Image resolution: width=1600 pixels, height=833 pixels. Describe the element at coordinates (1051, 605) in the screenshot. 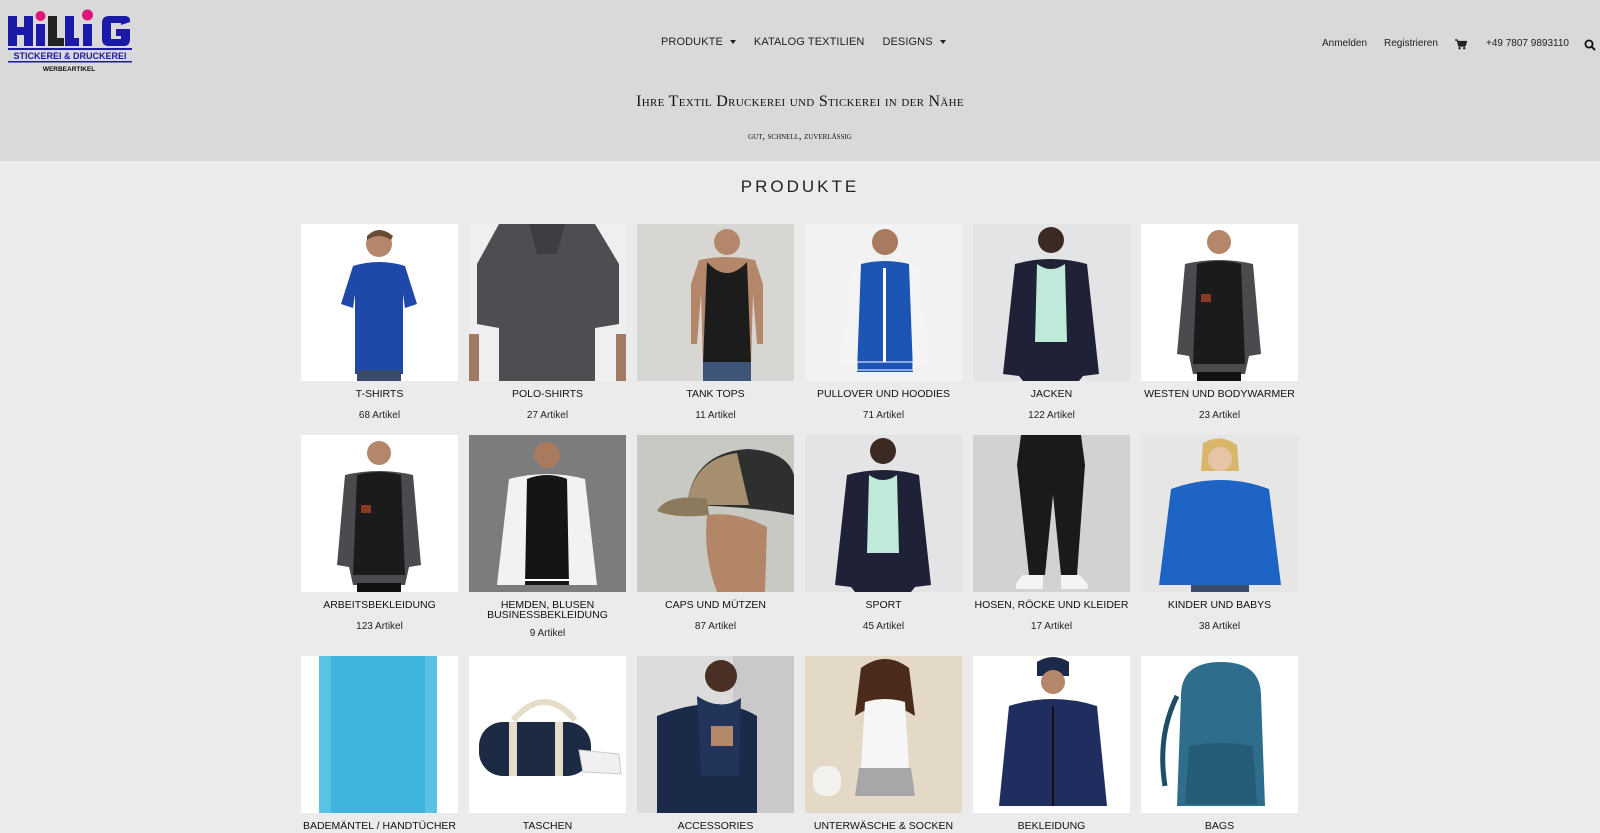

I see `product-name: HOSEN, RÖCKE UND KLEIDER` at that location.